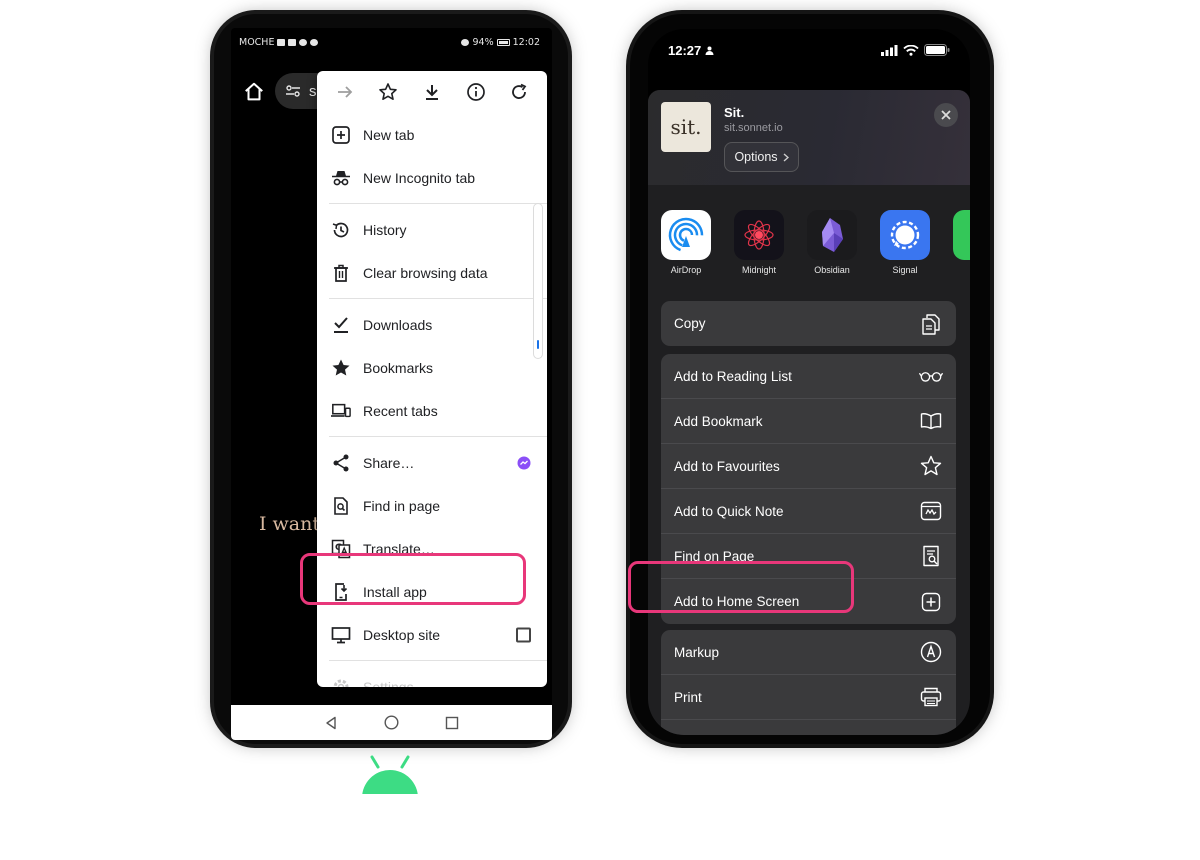 This screenshot has width=1200, height=860. Describe the element at coordinates (808, 652) in the screenshot. I see `action-markup: Markup` at that location.